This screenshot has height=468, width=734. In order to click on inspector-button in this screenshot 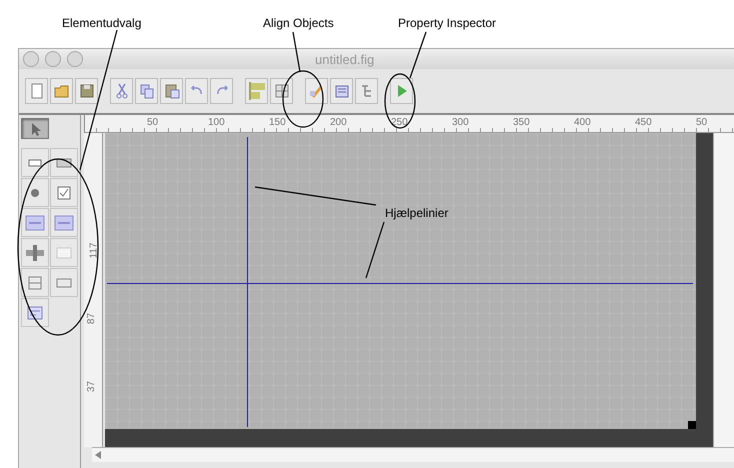, I will do `click(341, 91)`.